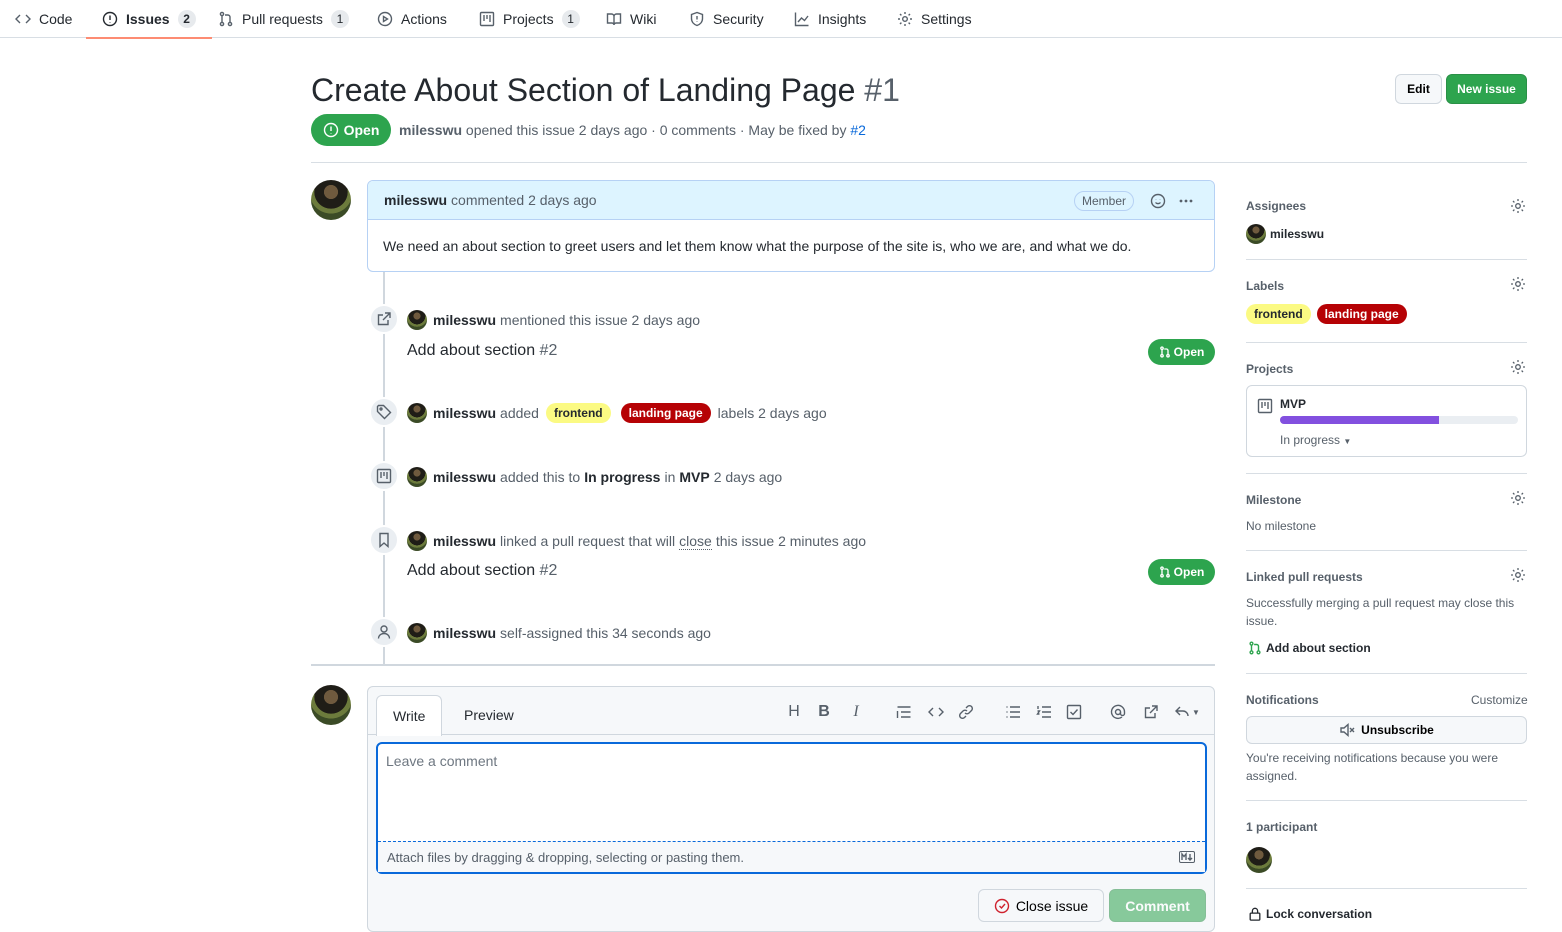 The width and height of the screenshot is (1562, 932). I want to click on bookmark-icon, so click(384, 540).